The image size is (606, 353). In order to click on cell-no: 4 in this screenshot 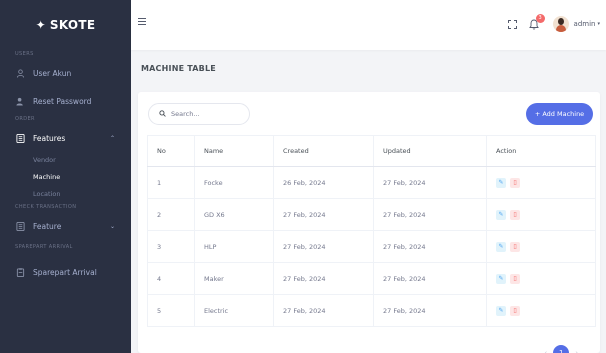, I will do `click(171, 278)`.